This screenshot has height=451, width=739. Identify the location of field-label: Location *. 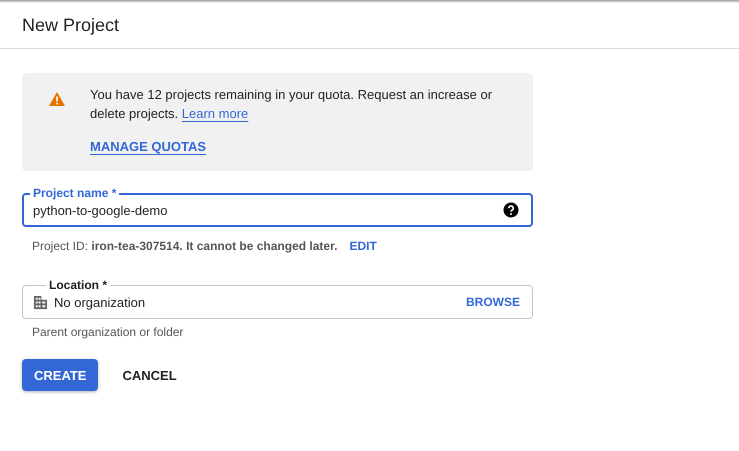
(78, 285).